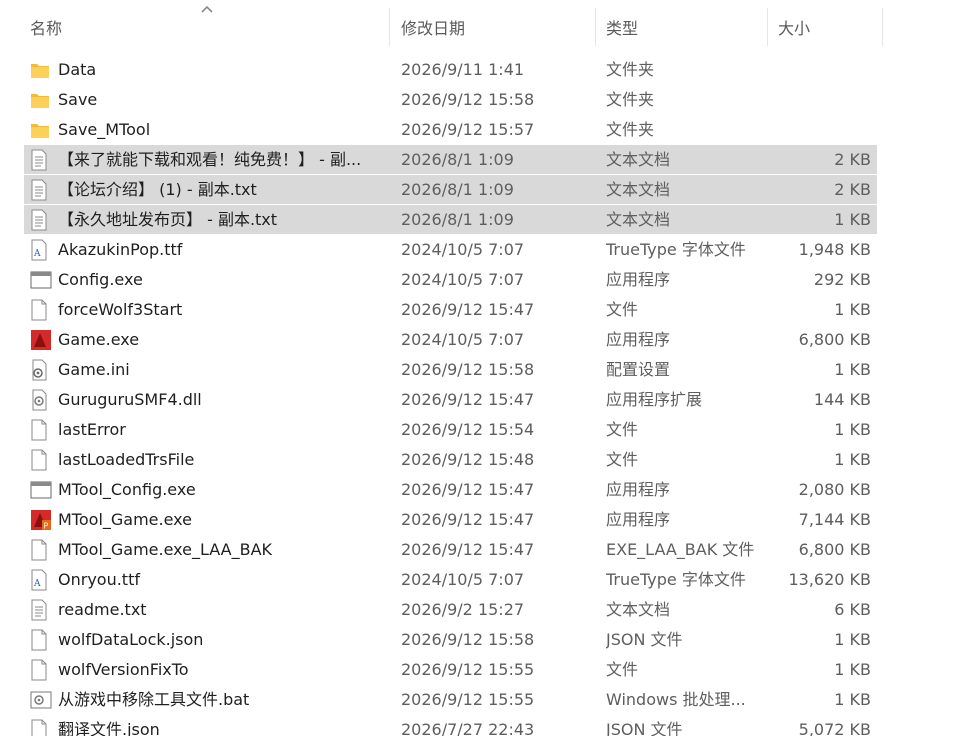  I want to click on file-size: 2 KB, so click(852, 189).